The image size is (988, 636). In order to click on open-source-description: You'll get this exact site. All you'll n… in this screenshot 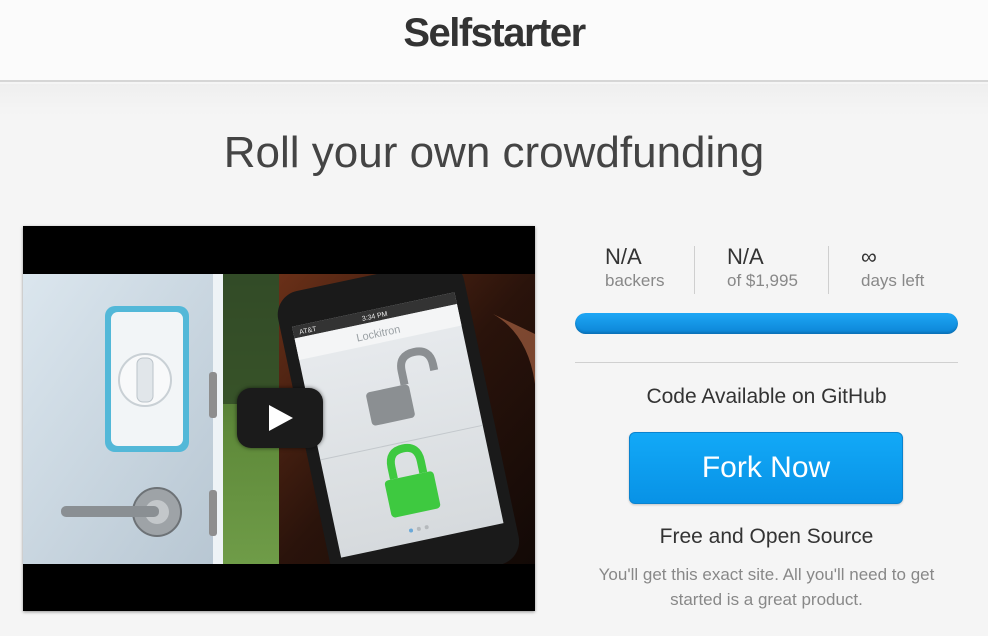, I will do `click(766, 587)`.